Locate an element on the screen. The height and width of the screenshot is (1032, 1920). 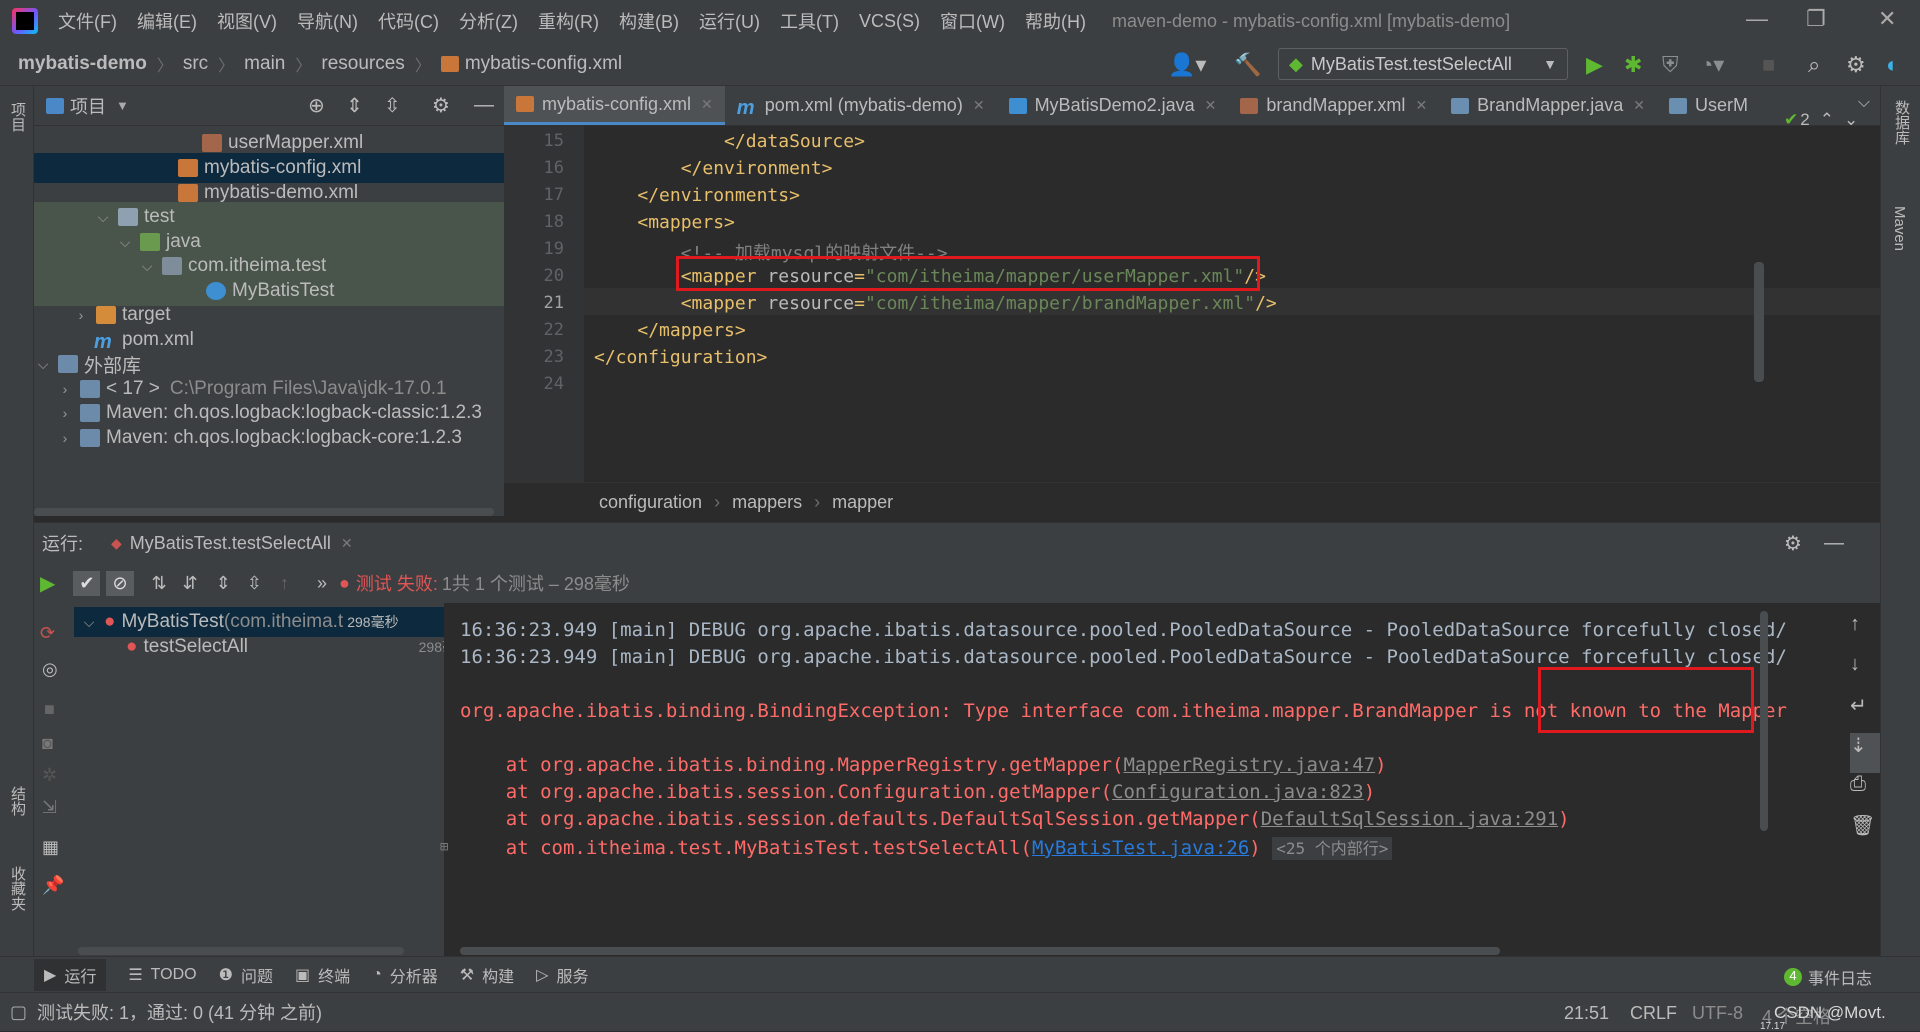
show-ignored-icon: ⊘ is located at coordinates (120, 583).